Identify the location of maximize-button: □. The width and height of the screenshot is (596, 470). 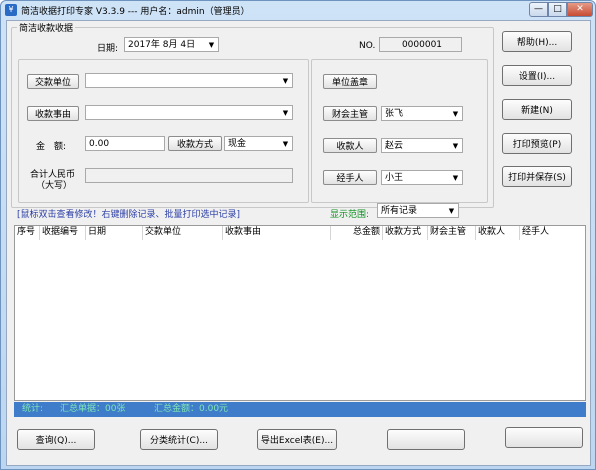
(557, 9).